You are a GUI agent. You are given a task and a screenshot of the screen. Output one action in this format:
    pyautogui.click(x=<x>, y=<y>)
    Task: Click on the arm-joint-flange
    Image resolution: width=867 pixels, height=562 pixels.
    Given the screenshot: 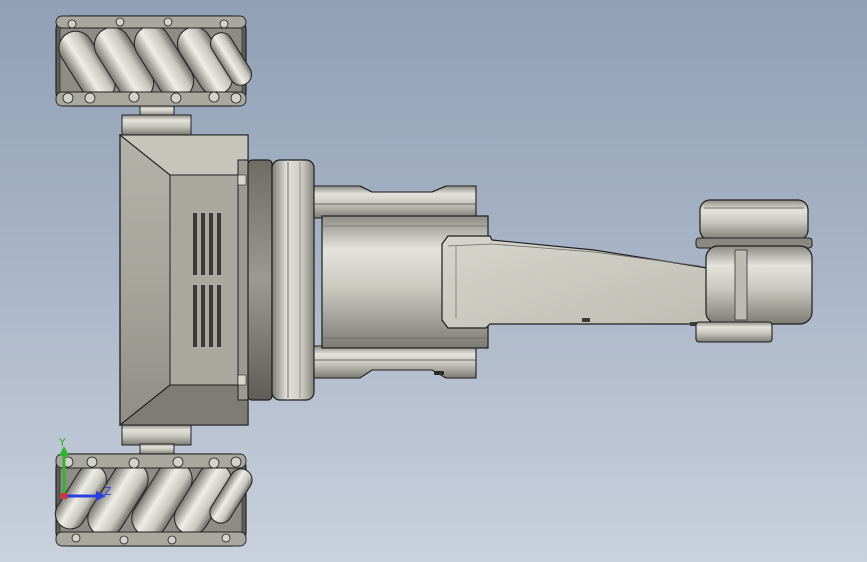 What is the action you would take?
    pyautogui.click(x=281, y=280)
    